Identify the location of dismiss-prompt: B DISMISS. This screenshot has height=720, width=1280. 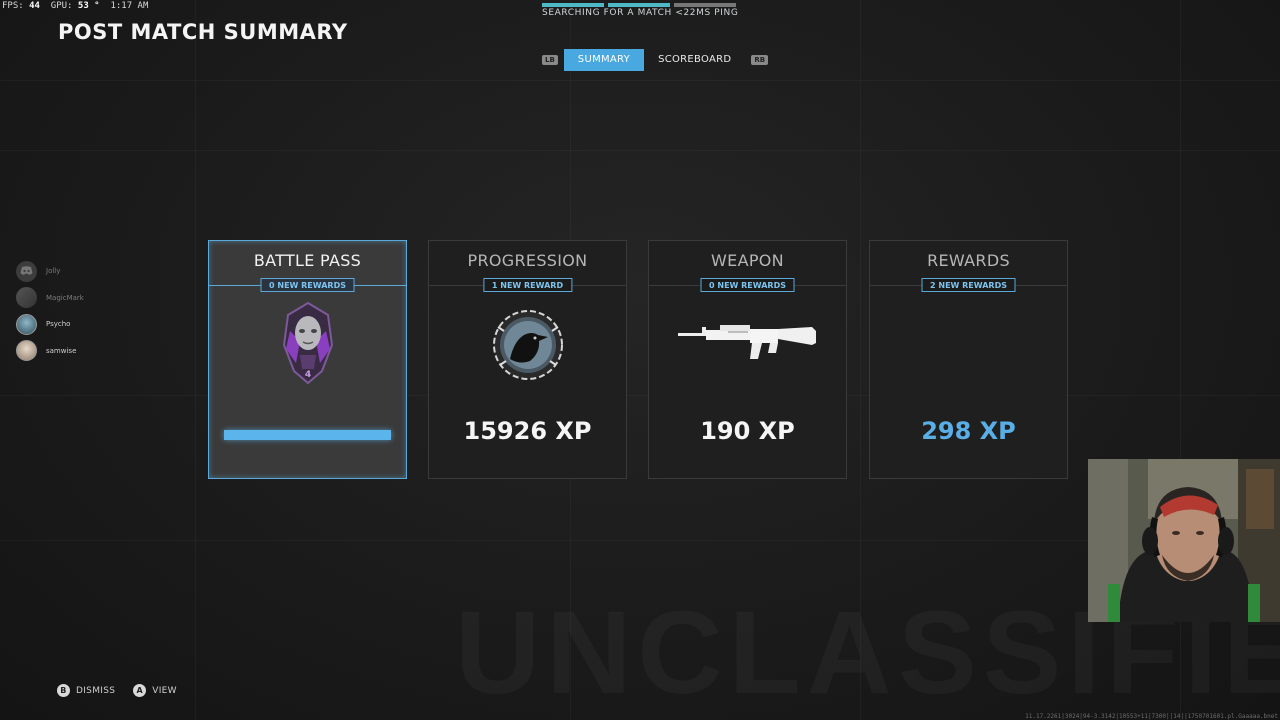
(86, 690).